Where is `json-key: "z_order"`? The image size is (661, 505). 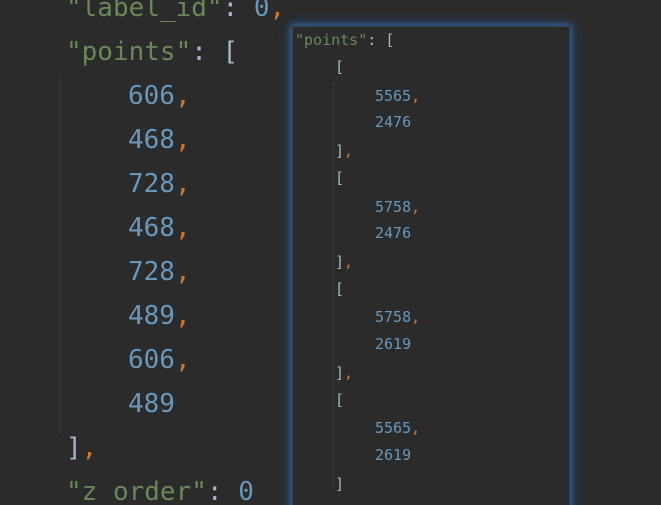
json-key: "z_order" is located at coordinates (136, 491).